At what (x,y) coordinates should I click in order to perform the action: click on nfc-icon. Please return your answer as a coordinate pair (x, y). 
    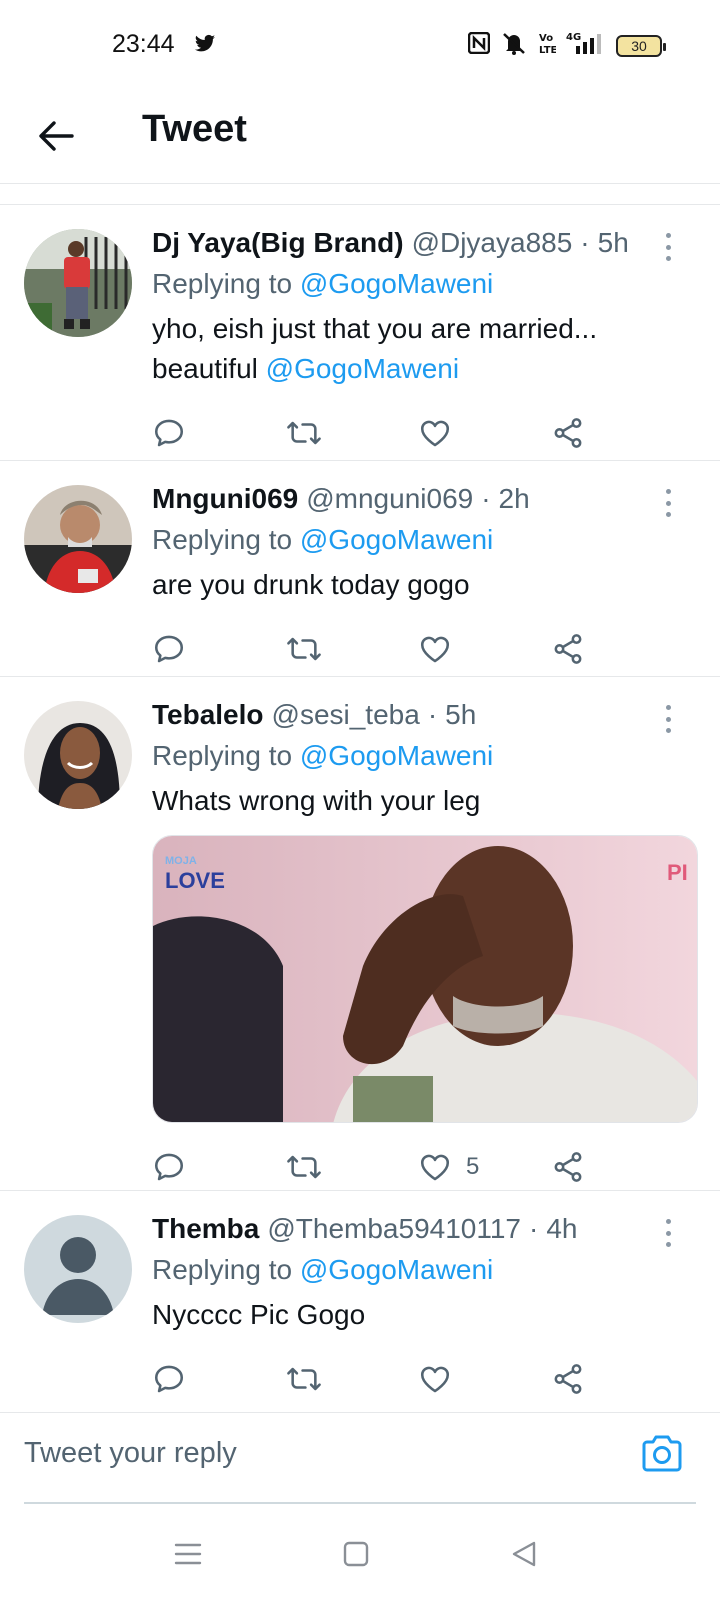
    Looking at the image, I should click on (479, 45).